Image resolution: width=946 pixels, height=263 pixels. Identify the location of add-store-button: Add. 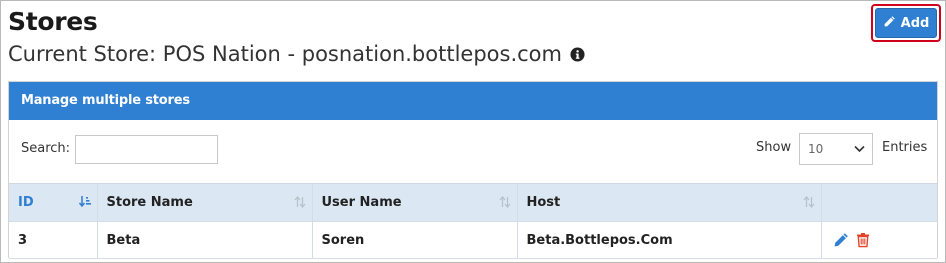
(906, 23).